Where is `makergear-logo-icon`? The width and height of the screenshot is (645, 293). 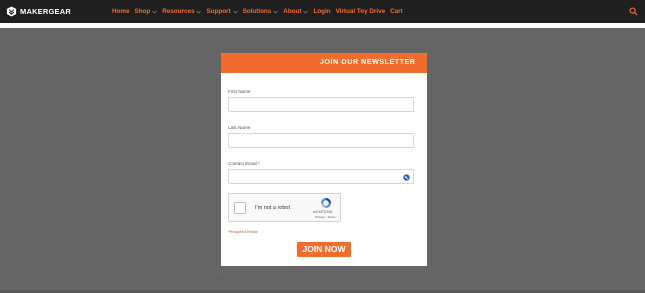
makergear-logo-icon is located at coordinates (11, 11).